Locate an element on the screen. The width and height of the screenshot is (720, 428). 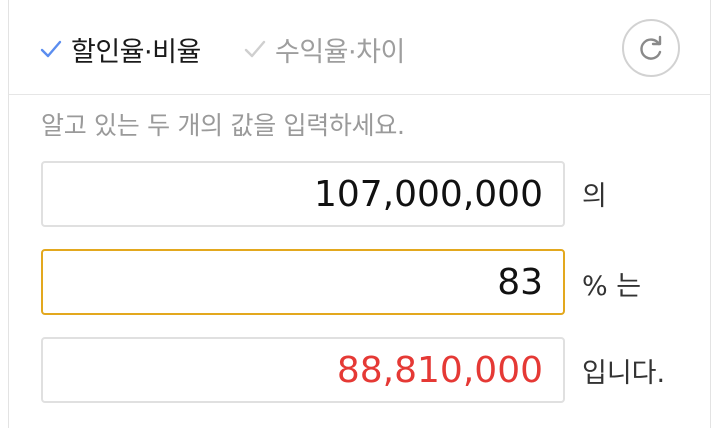
base-value-input: 107,000,000 is located at coordinates (303, 194).